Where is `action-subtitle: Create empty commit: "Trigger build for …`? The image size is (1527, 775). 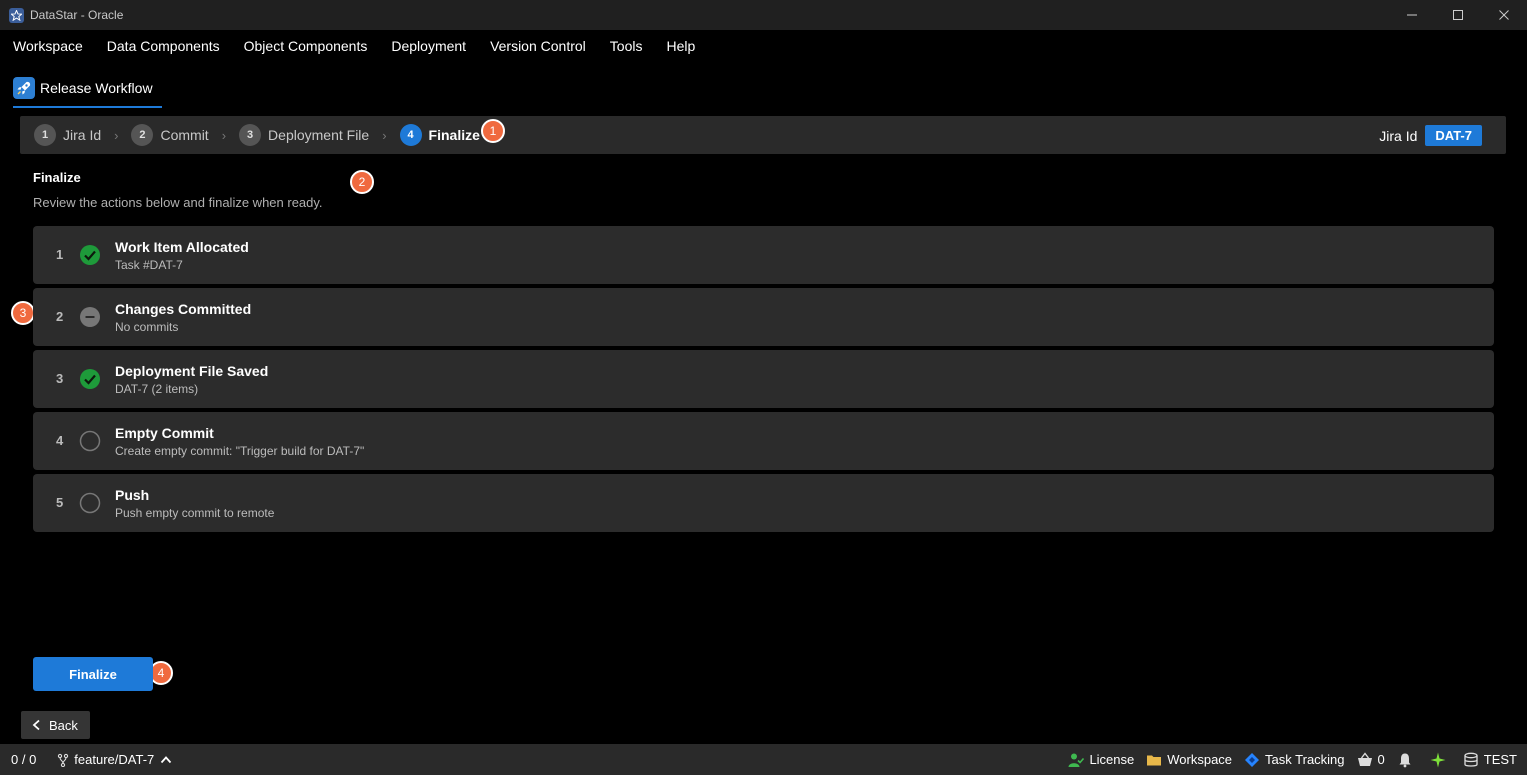
action-subtitle: Create empty commit: "Trigger build for … is located at coordinates (240, 451).